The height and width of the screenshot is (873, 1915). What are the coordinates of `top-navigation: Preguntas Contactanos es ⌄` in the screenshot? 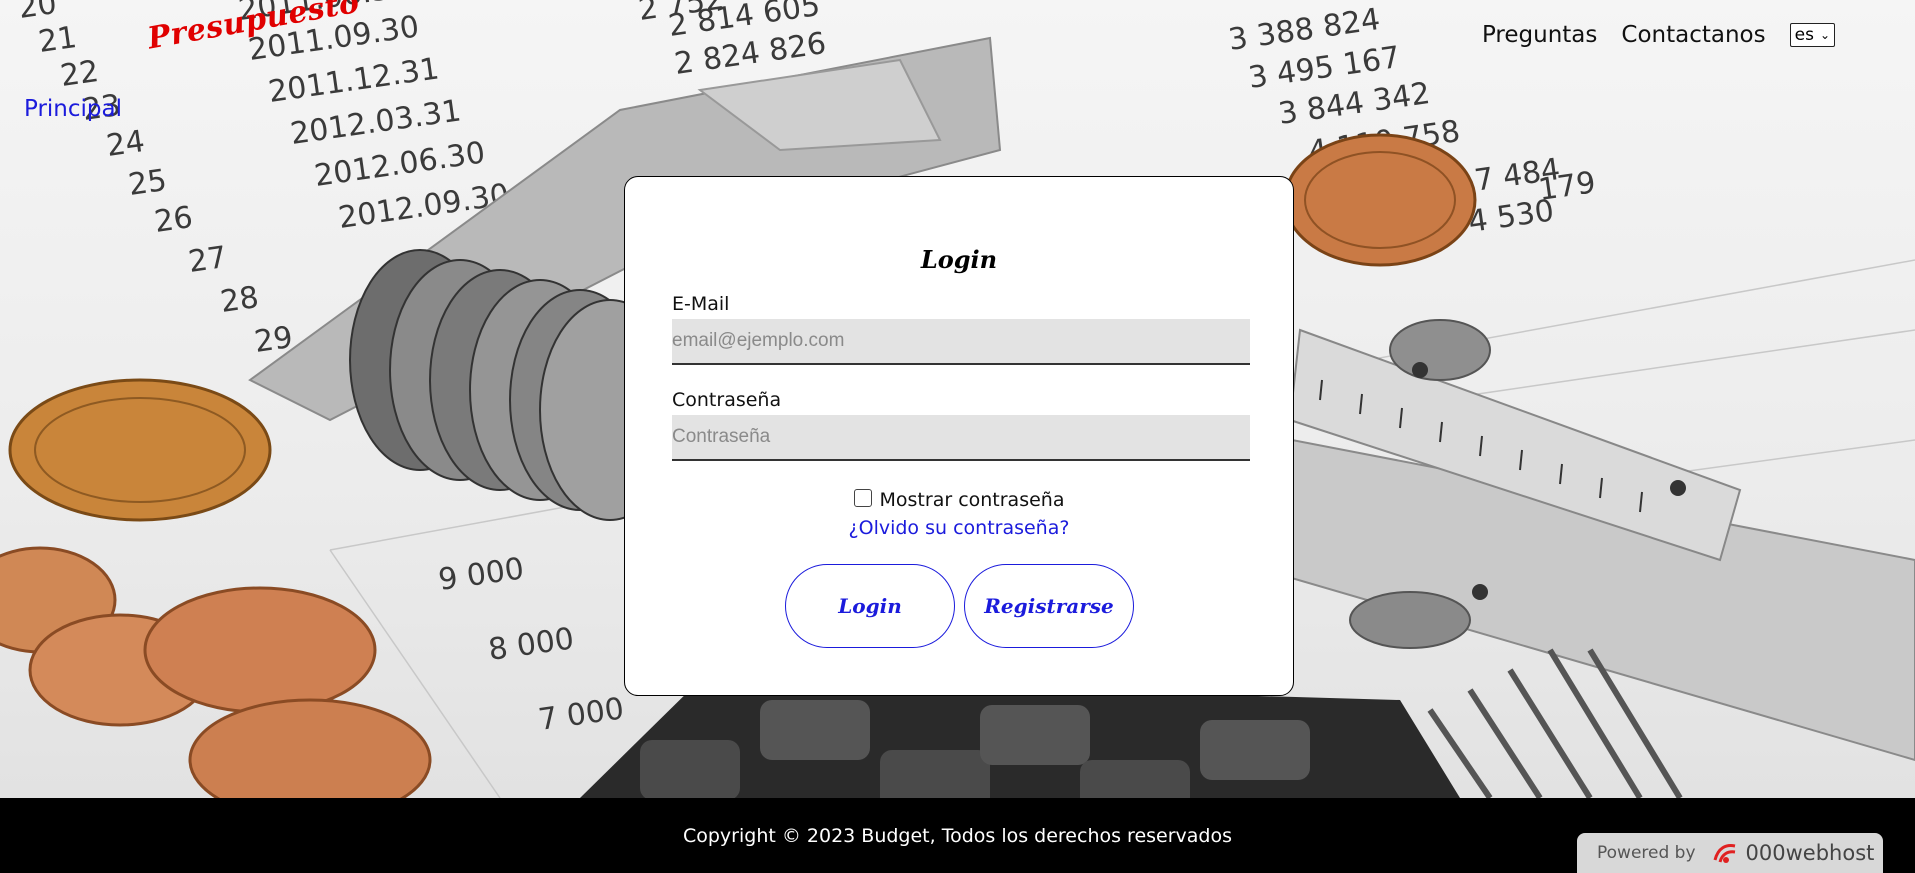 It's located at (1686, 35).